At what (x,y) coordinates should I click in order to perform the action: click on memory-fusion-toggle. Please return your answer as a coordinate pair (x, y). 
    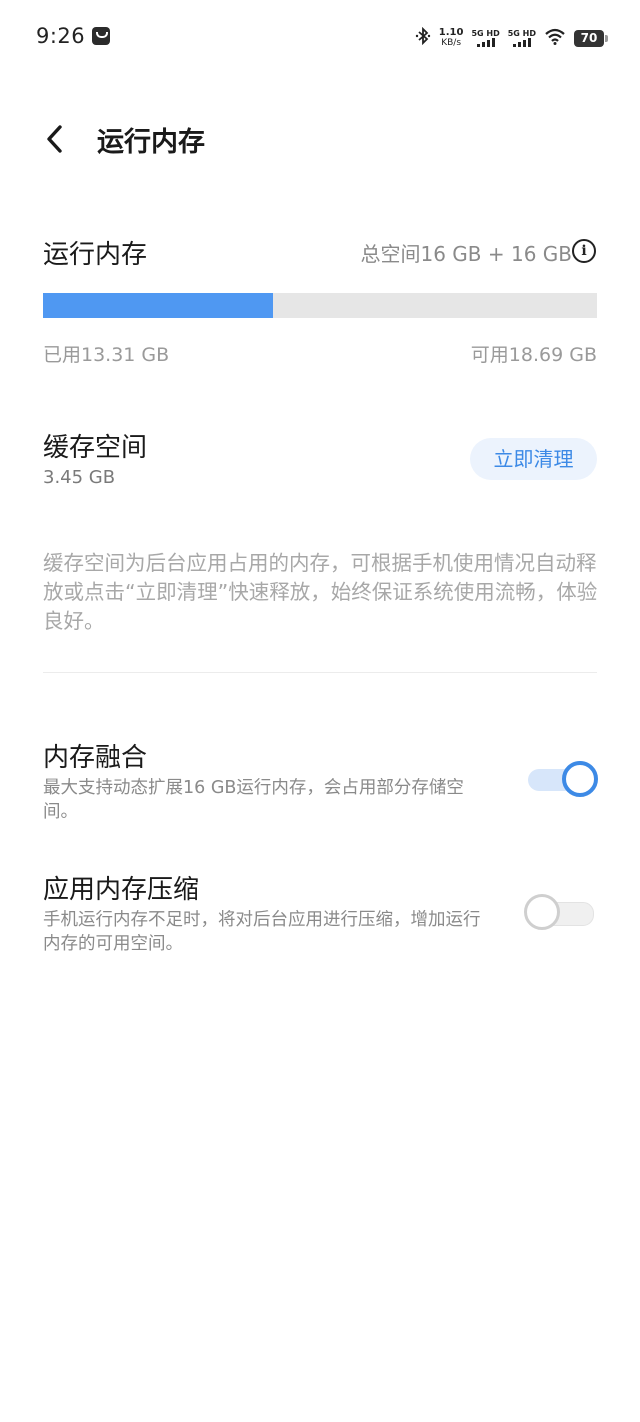
    Looking at the image, I should click on (562, 779).